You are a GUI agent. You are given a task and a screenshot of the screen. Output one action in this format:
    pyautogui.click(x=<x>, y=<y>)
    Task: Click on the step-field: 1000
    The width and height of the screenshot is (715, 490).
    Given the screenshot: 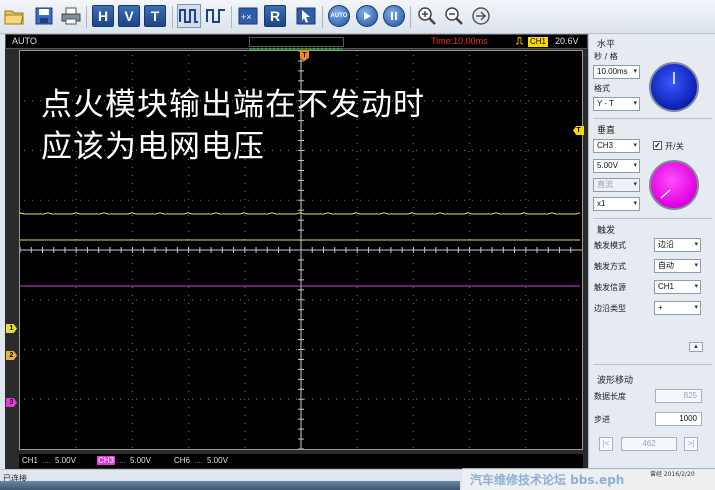 What is the action you would take?
    pyautogui.click(x=678, y=419)
    